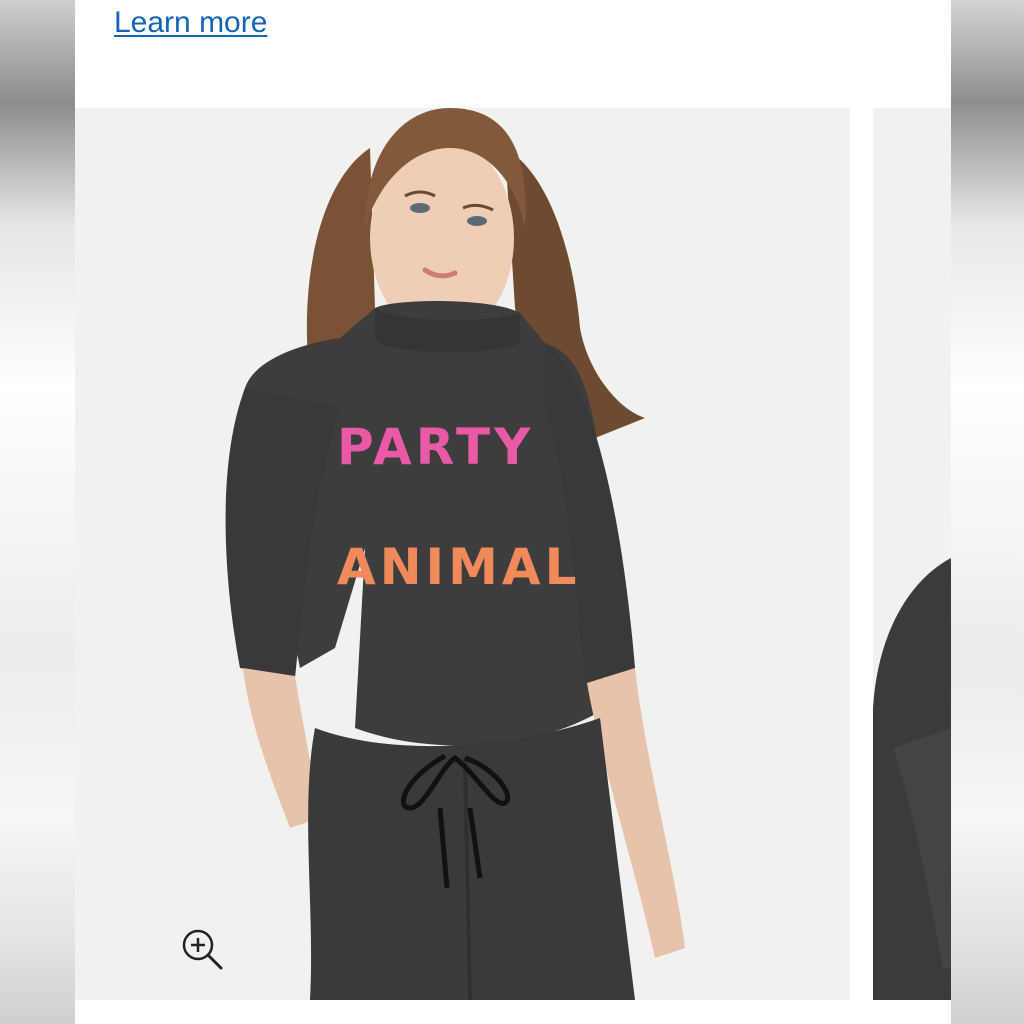  I want to click on sweater-text-line1: PARTY, so click(435, 447).